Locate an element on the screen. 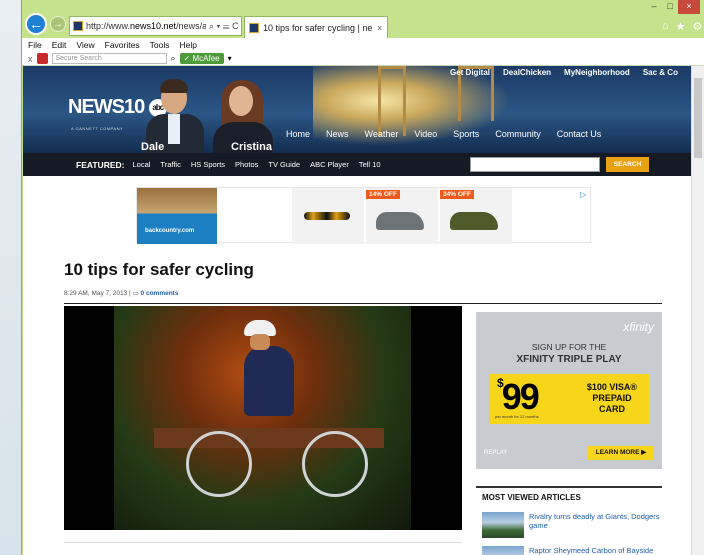 The height and width of the screenshot is (555, 704). menu-file: File is located at coordinates (35, 45).